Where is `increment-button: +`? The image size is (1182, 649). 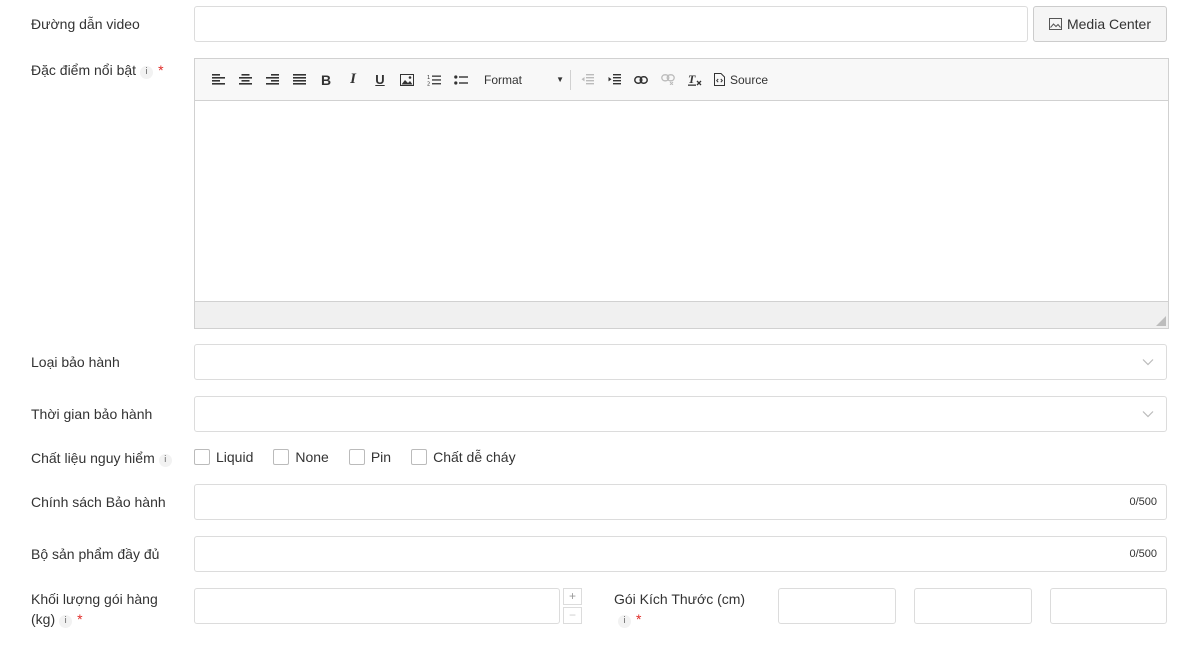 increment-button: + is located at coordinates (572, 596).